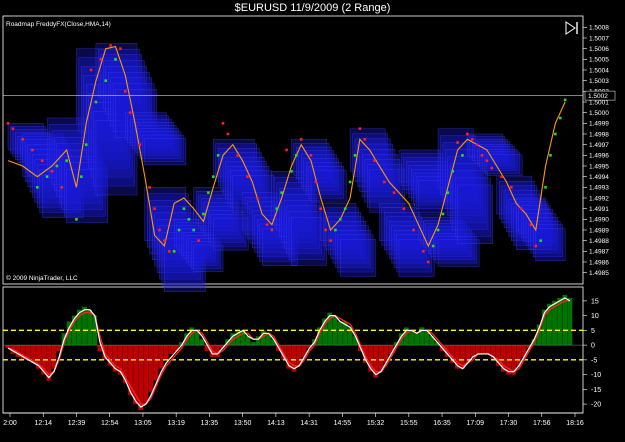 The height and width of the screenshot is (442, 625). What do you see at coordinates (58, 24) in the screenshot?
I see `indicator-label: Roadmap FreddyFX(Close,HMA,14)` at bounding box center [58, 24].